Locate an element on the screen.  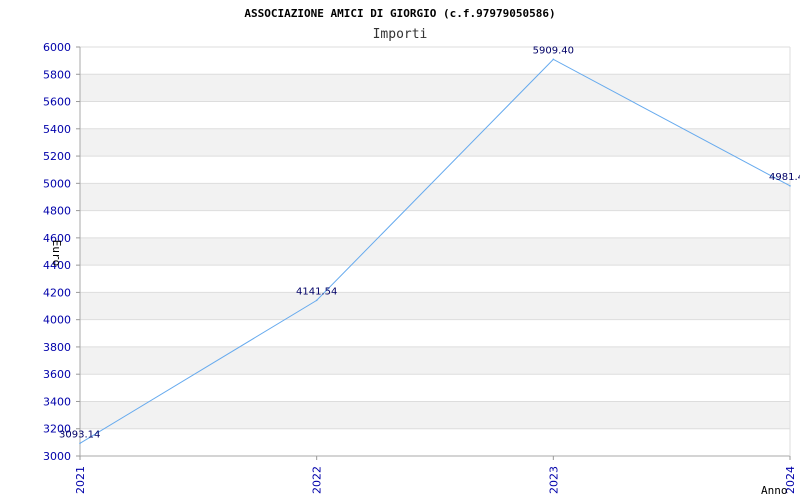
chart-subtitle: Importi is located at coordinates (400, 34).